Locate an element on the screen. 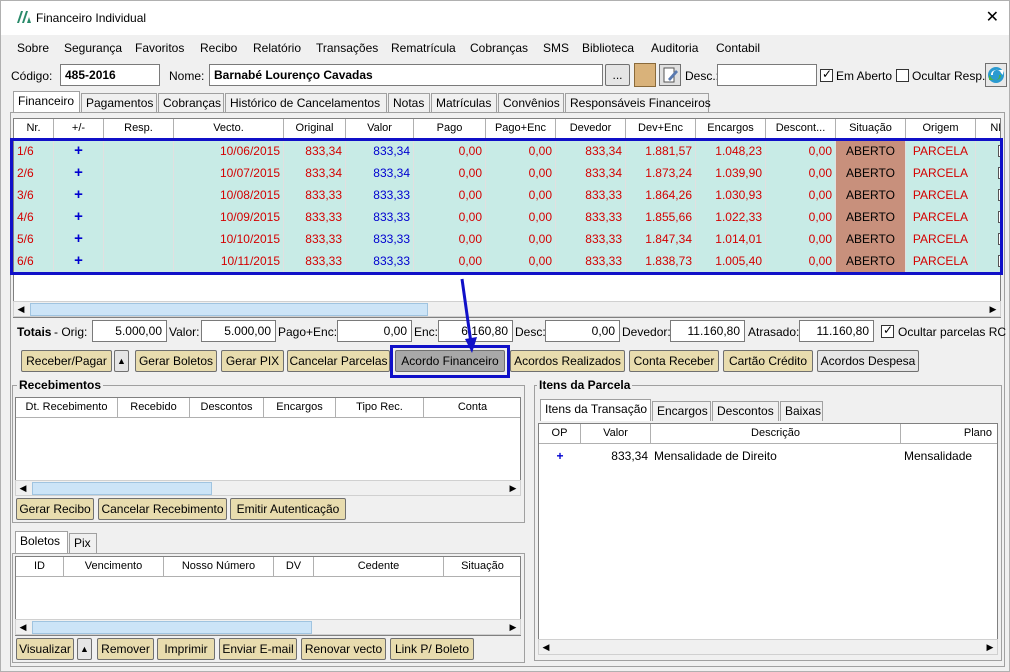 The image size is (1010, 672). close-icon: ✕ is located at coordinates (992, 17).